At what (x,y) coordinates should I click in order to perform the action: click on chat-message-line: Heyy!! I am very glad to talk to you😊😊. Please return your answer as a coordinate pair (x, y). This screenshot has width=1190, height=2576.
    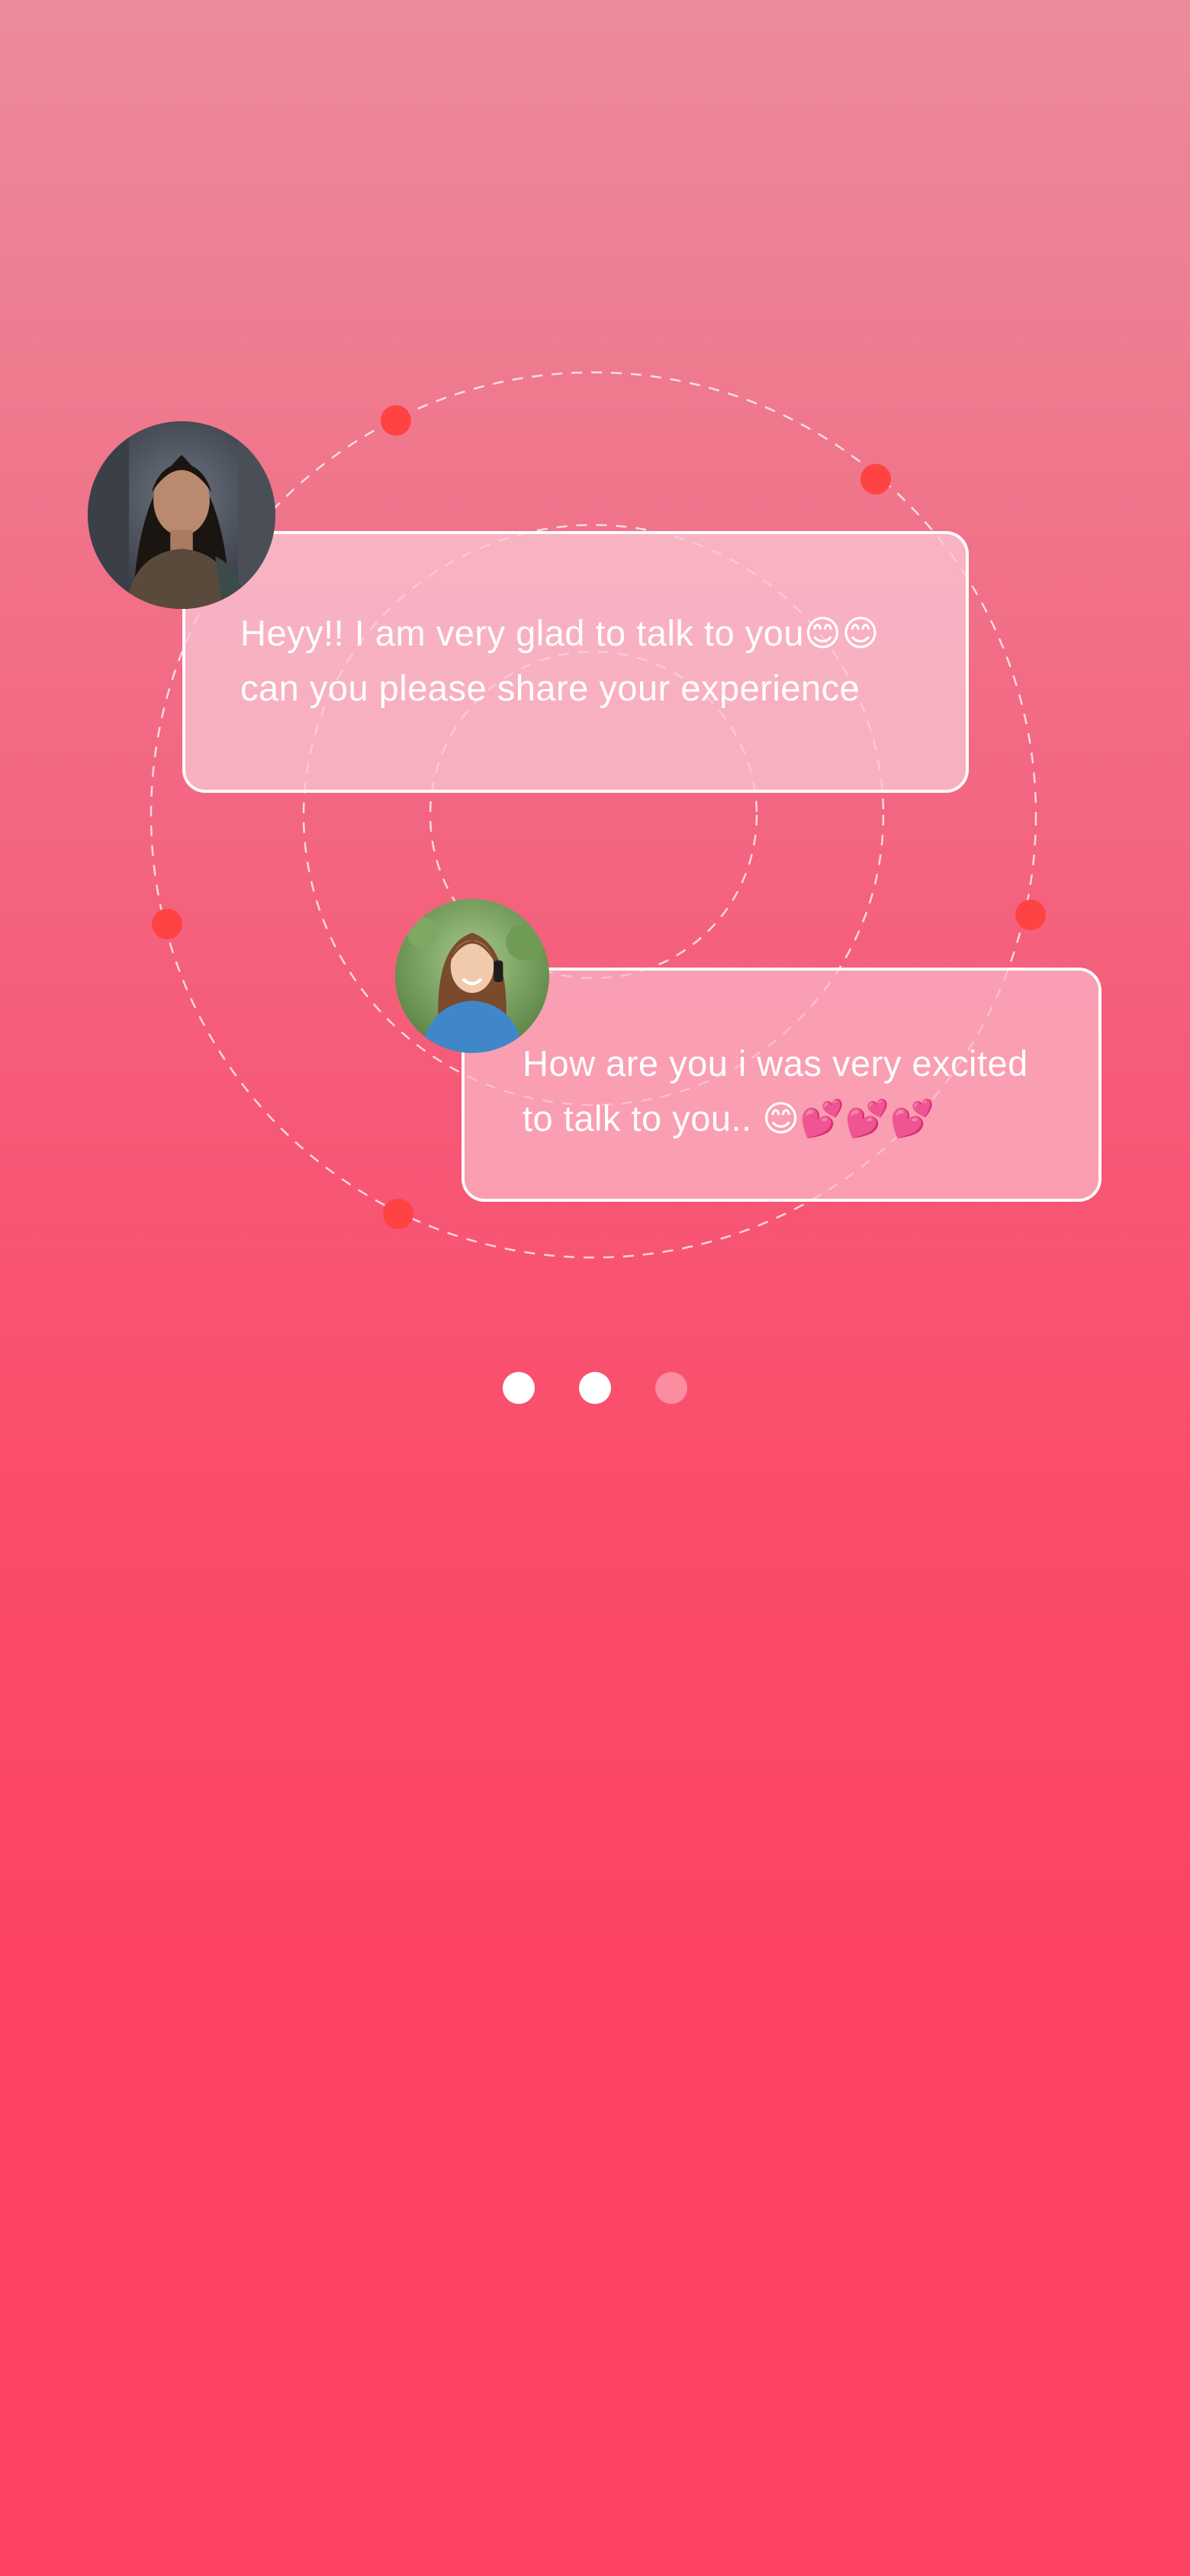
    Looking at the image, I should click on (560, 633).